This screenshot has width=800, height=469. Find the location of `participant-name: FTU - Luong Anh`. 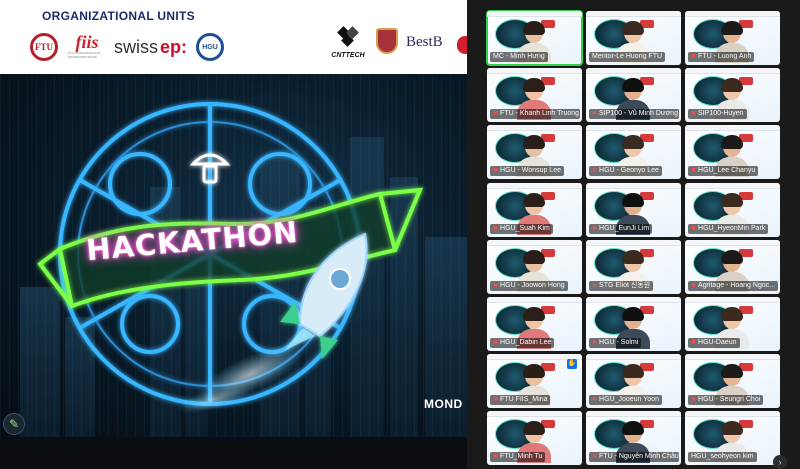

participant-name: FTU - Luong Anh is located at coordinates (725, 56).